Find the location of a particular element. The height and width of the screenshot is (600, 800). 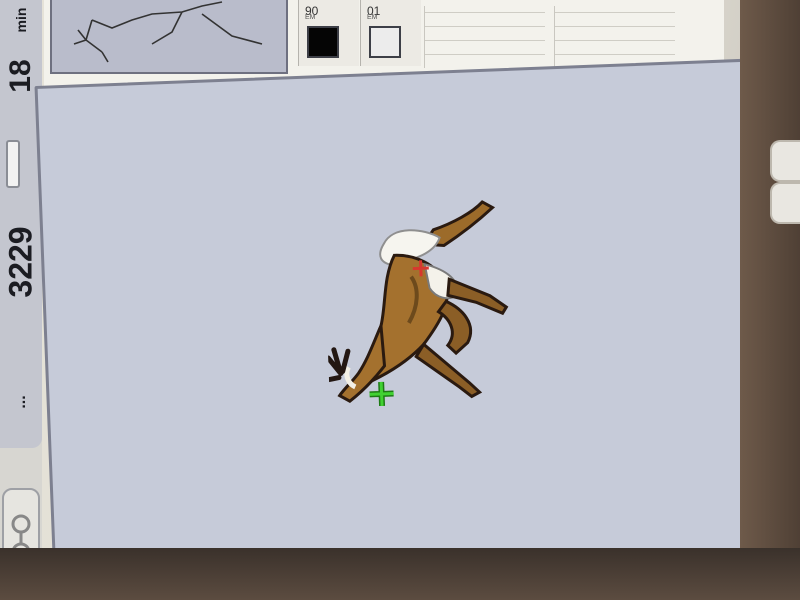

start-marker-icon is located at coordinates (381, 394).